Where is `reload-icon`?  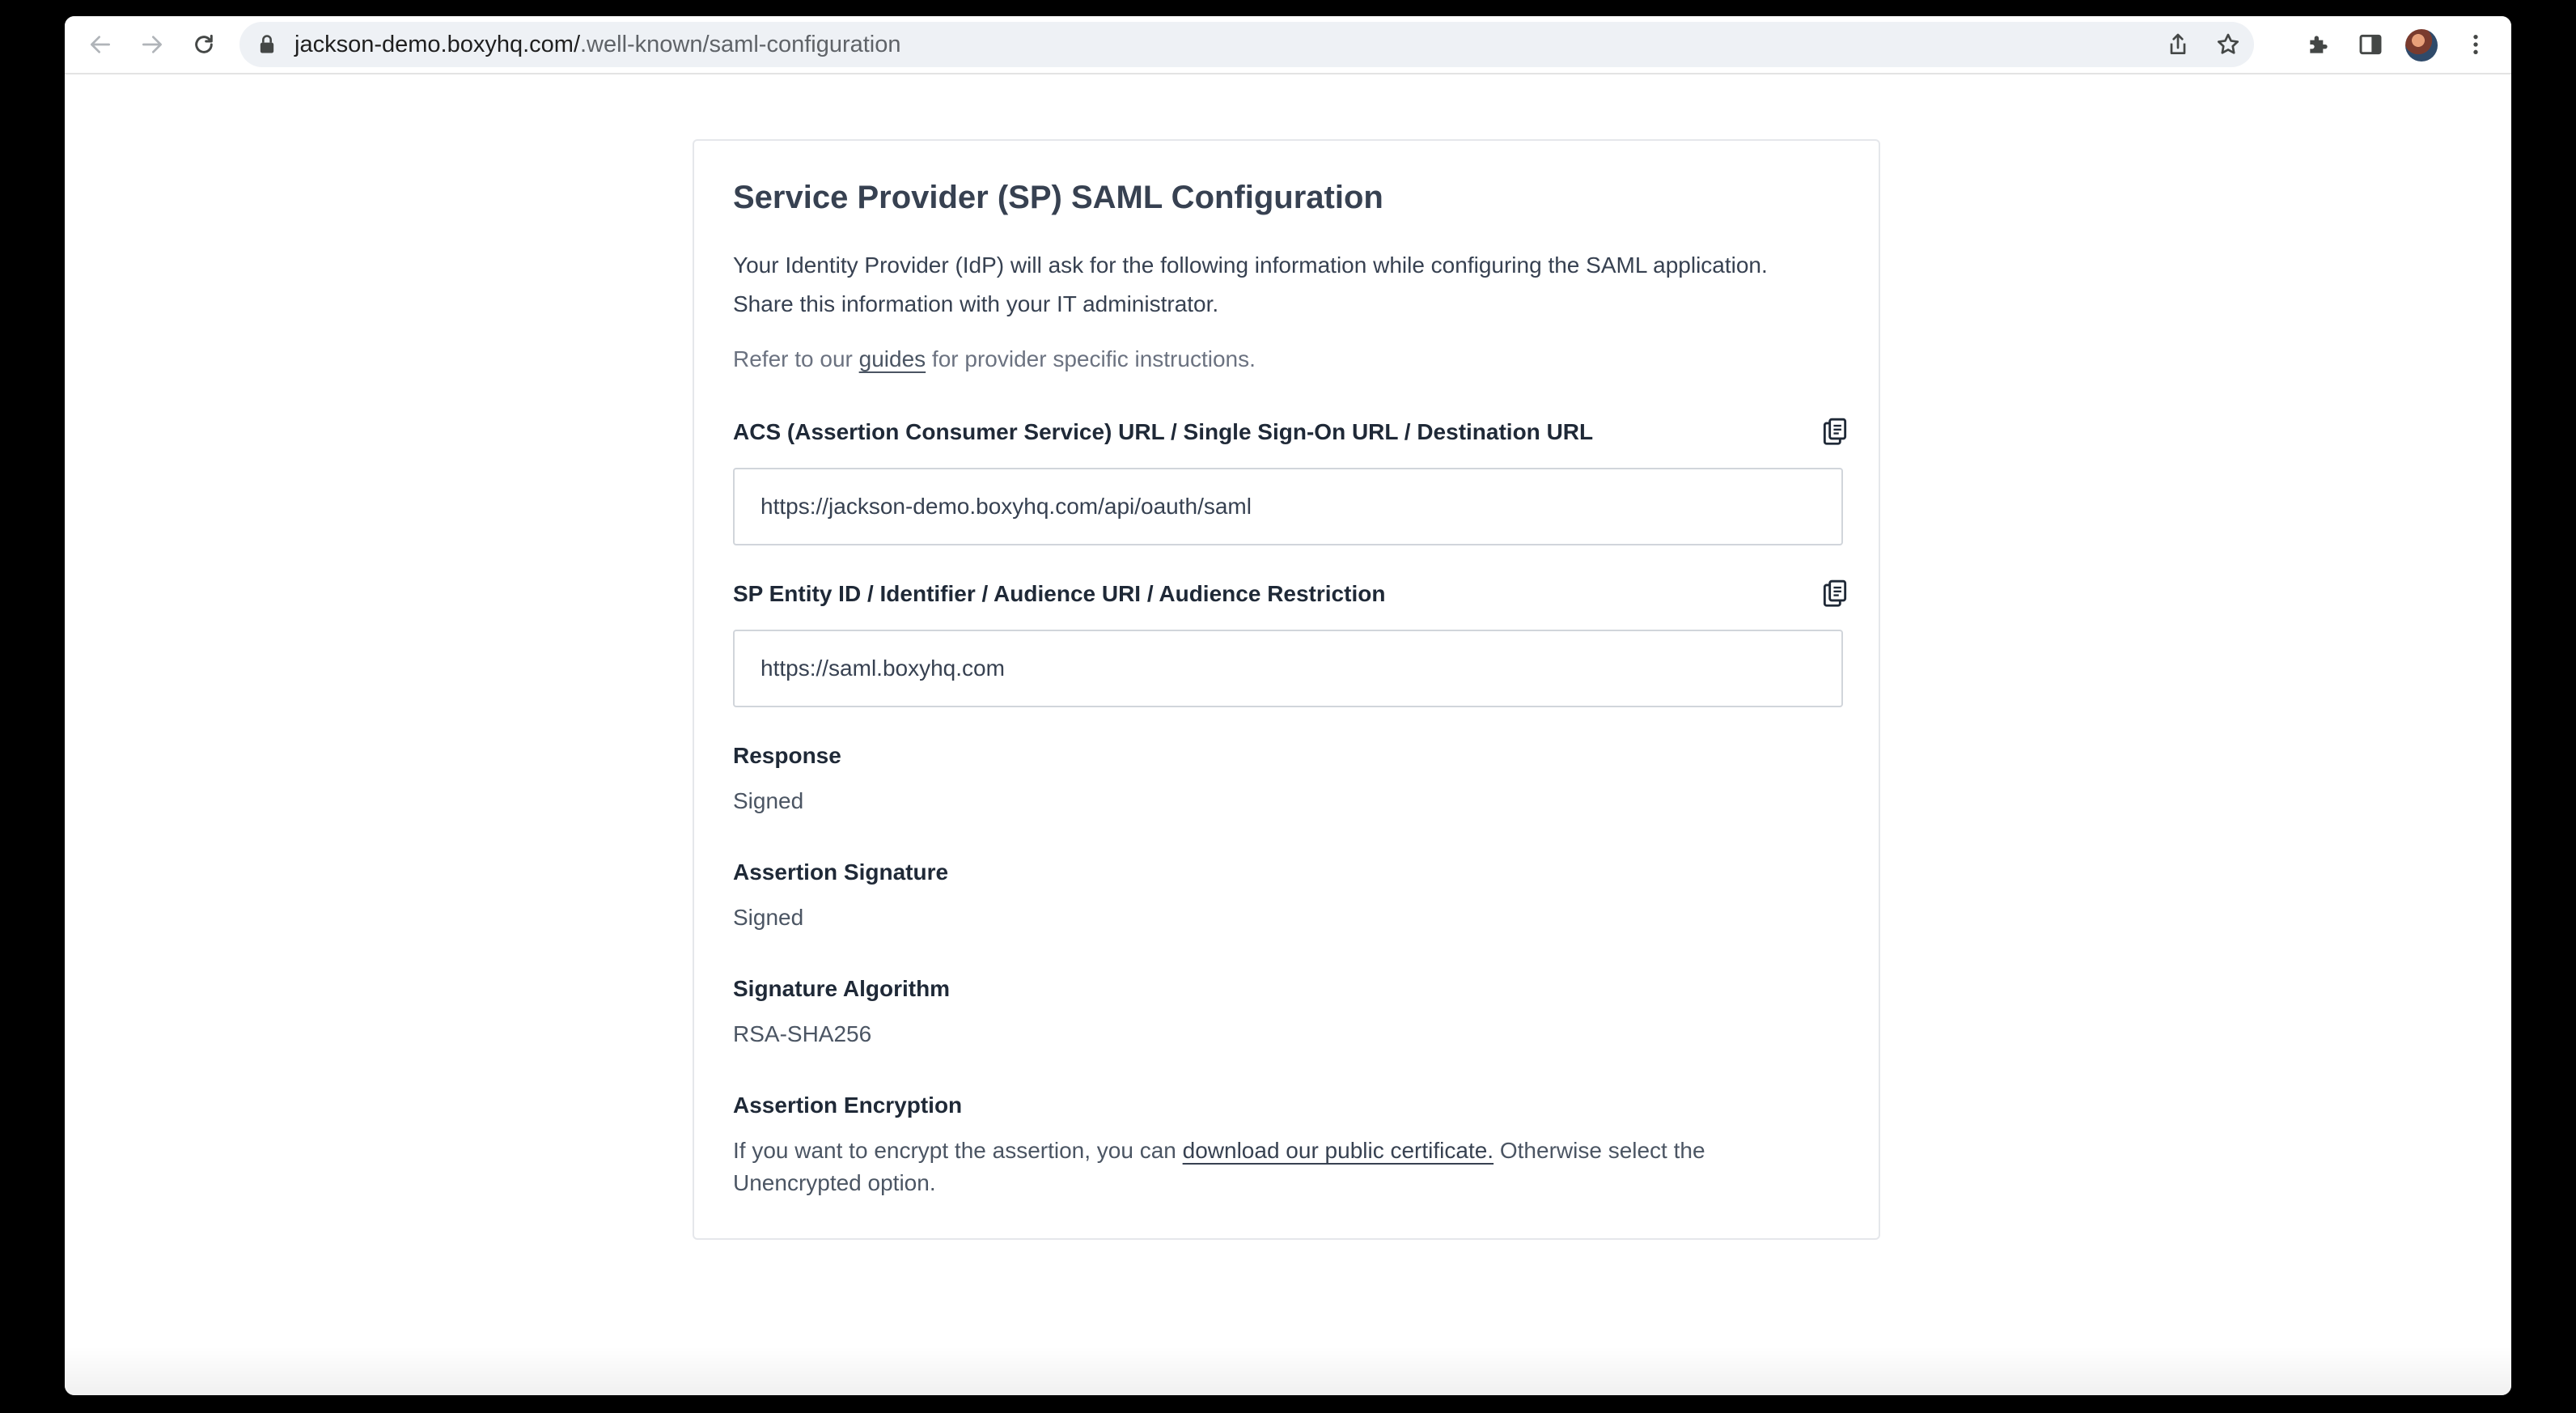 reload-icon is located at coordinates (204, 43).